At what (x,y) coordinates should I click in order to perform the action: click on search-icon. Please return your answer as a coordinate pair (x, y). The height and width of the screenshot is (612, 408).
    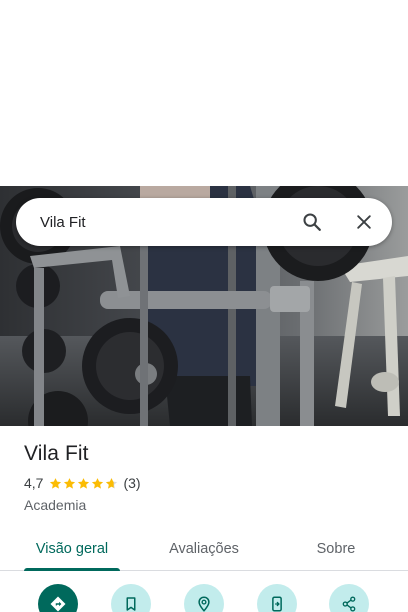
    Looking at the image, I should click on (312, 222).